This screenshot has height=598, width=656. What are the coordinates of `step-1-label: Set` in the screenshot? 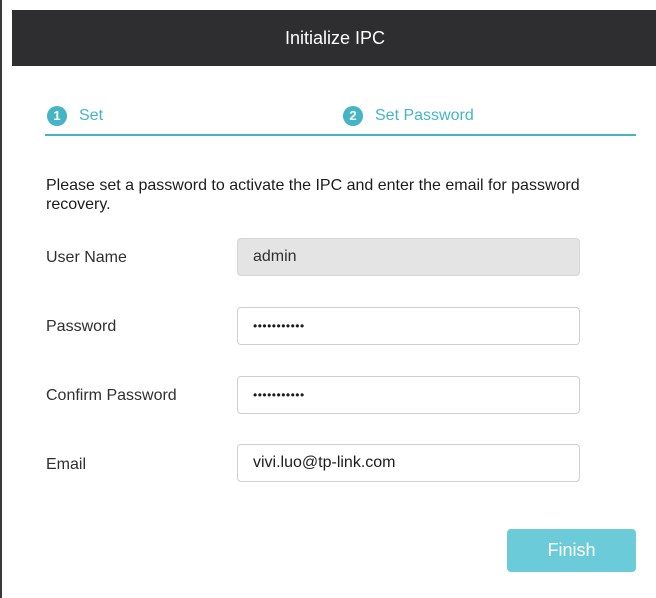 It's located at (91, 115).